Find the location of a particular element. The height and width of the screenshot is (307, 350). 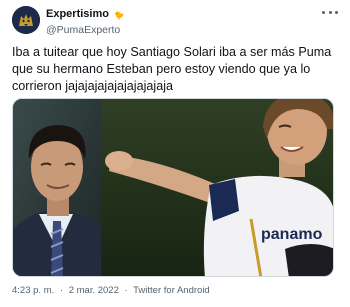

jersey-text: panamo is located at coordinates (292, 234).